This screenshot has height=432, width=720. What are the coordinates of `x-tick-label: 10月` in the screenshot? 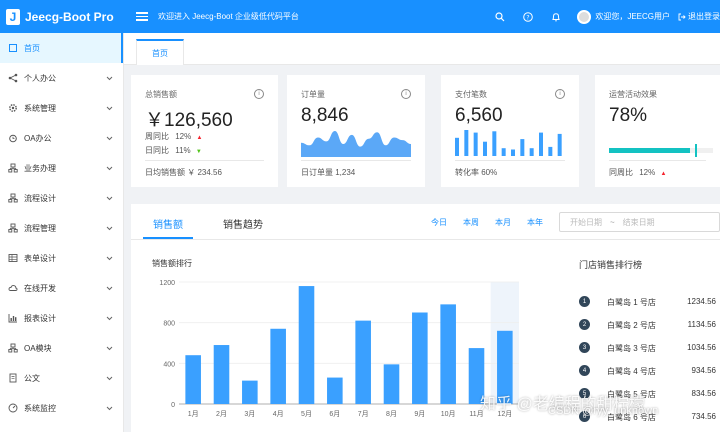 It's located at (448, 414).